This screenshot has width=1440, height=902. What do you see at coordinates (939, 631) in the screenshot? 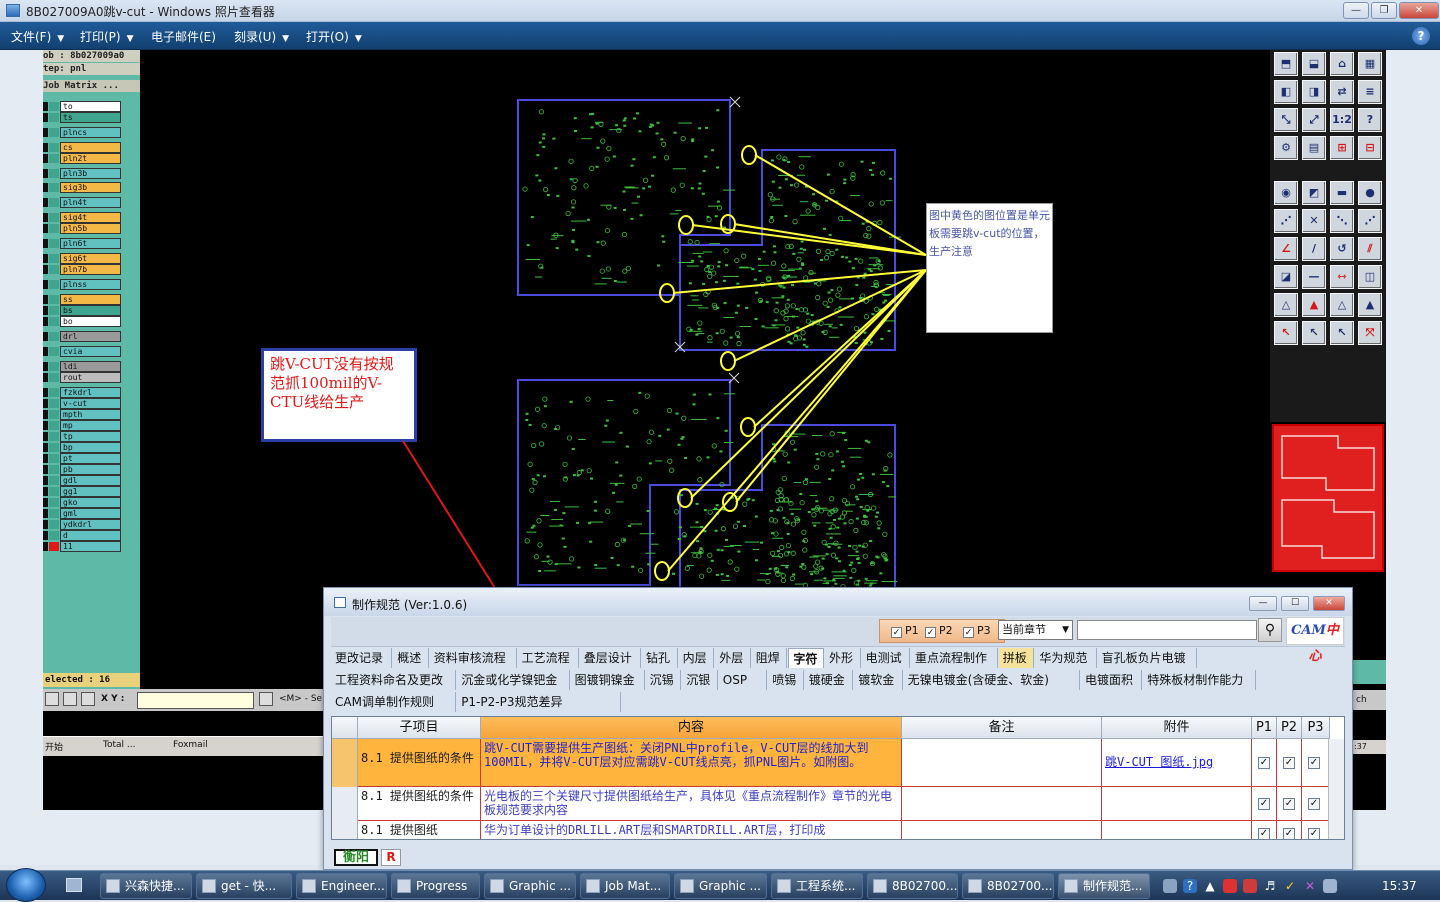
I see `filter-p2: ✓ P2` at bounding box center [939, 631].